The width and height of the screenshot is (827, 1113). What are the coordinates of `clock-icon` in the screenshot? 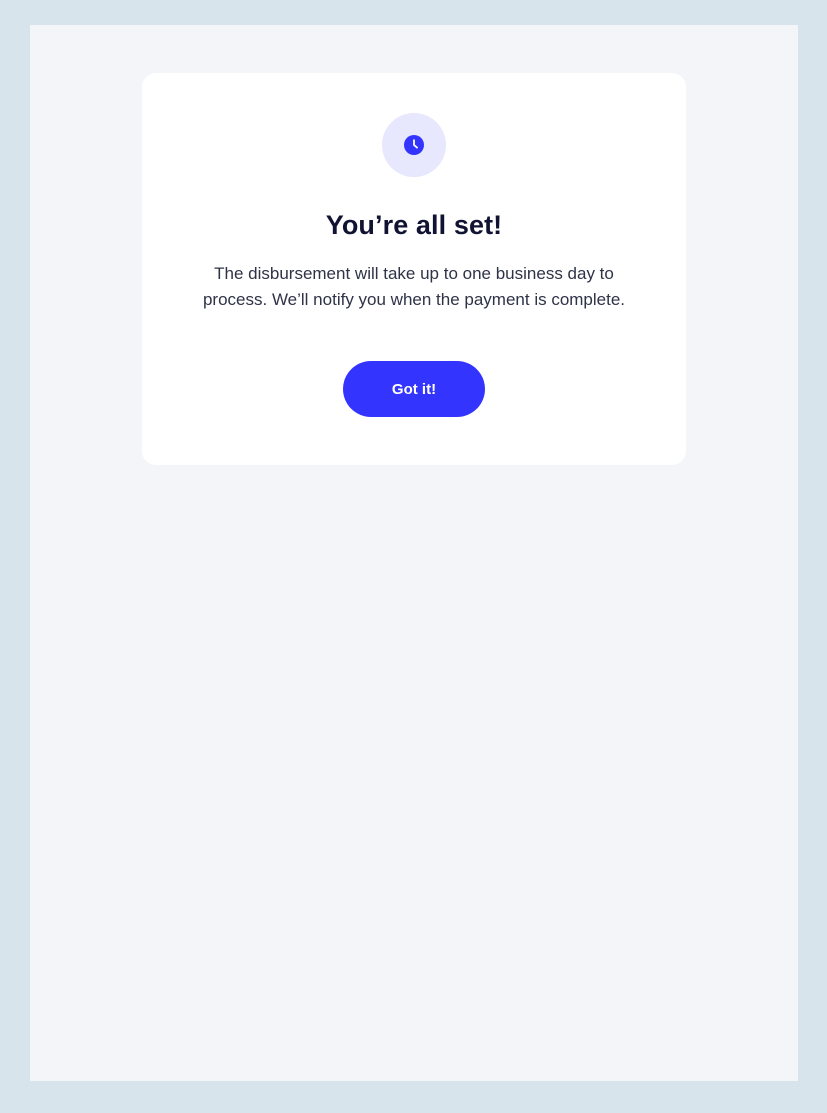 It's located at (414, 145).